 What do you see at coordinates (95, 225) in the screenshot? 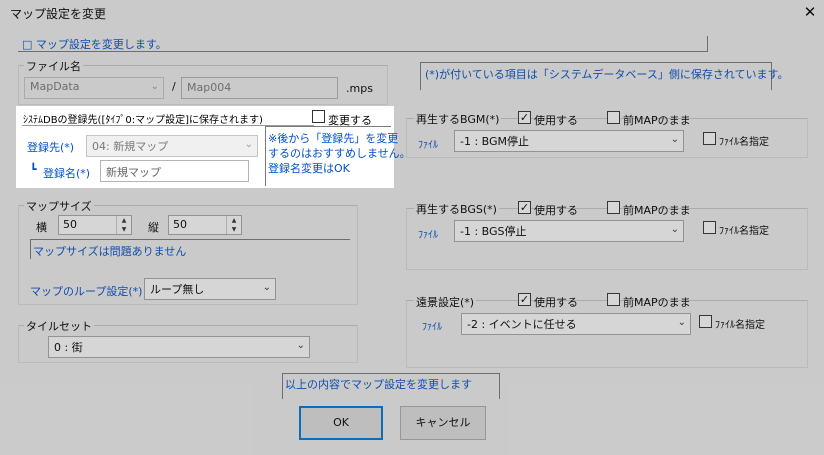
I see `width-spinner: 50 ▲ ▼` at bounding box center [95, 225].